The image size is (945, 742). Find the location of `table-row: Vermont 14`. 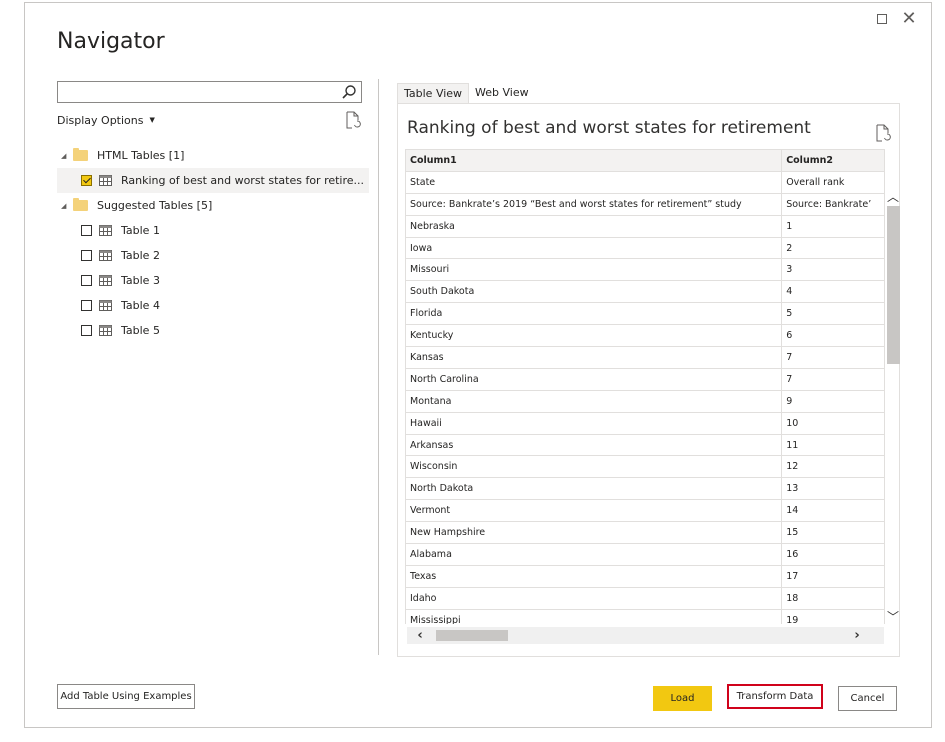

table-row: Vermont 14 is located at coordinates (645, 511).